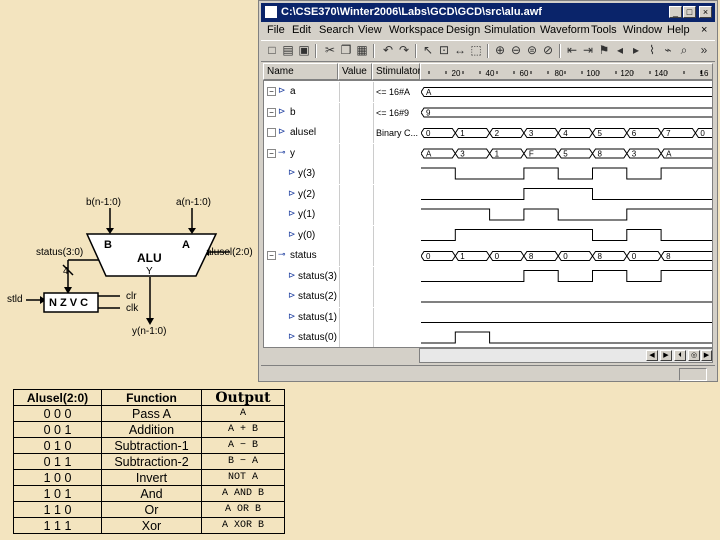 This screenshot has height=540, width=720. I want to click on select-range-icon: ⬚, so click(476, 50).